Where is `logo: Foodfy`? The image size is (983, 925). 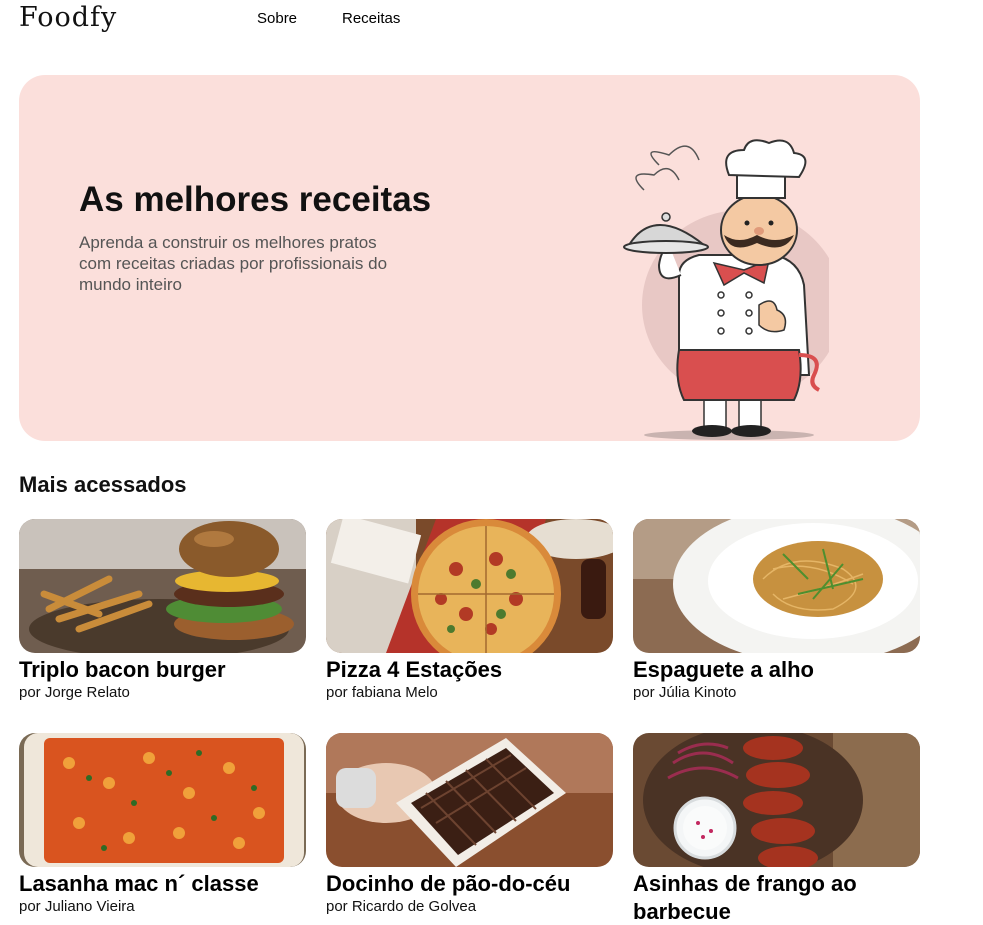 logo: Foodfy is located at coordinates (68, 17).